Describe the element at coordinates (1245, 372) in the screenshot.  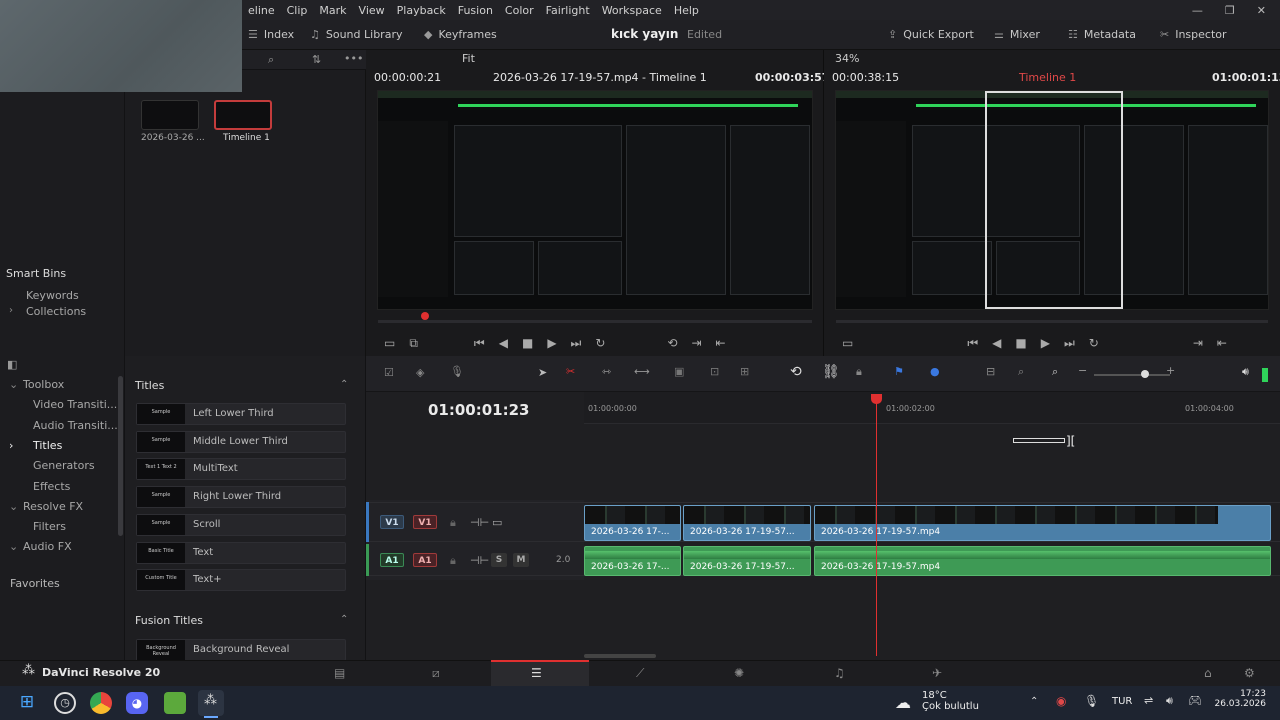
I see `volume-icon: 🔊︎` at that location.